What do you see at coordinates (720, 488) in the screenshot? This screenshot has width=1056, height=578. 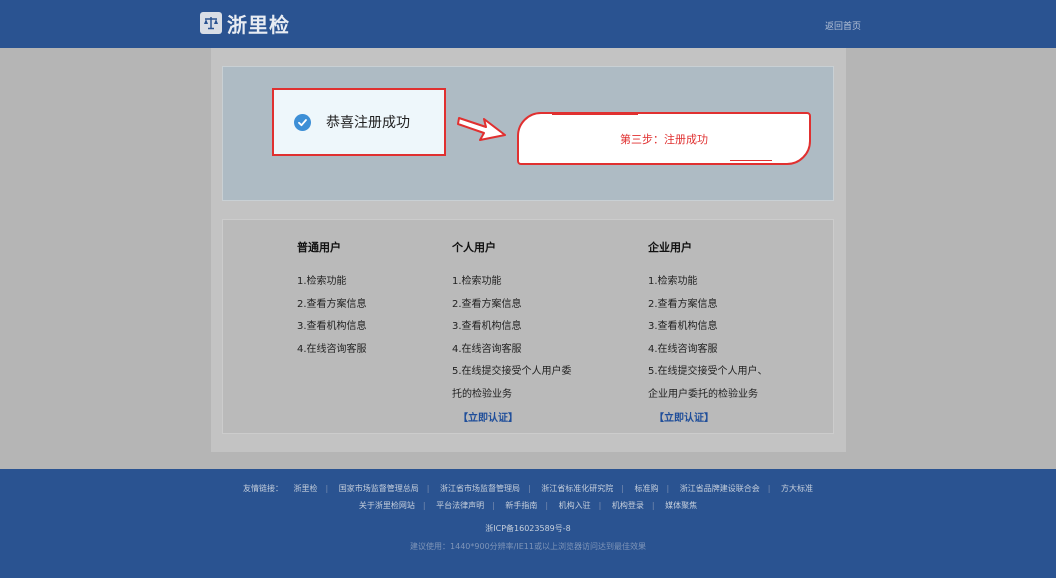 I see `footer-link: 浙江省品牌建设联合会` at bounding box center [720, 488].